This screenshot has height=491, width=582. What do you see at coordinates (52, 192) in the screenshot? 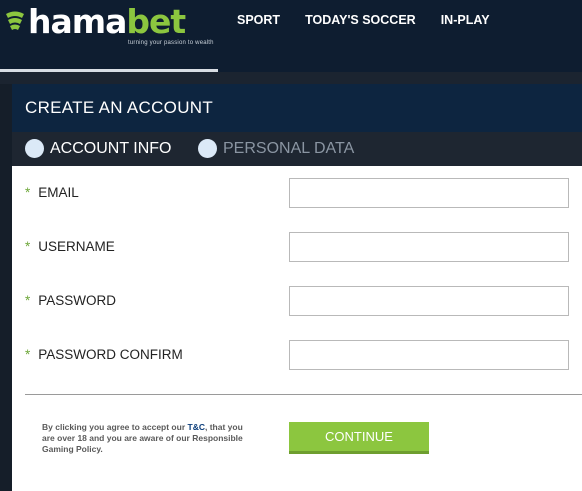
I see `email-label: * EMAIL` at bounding box center [52, 192].